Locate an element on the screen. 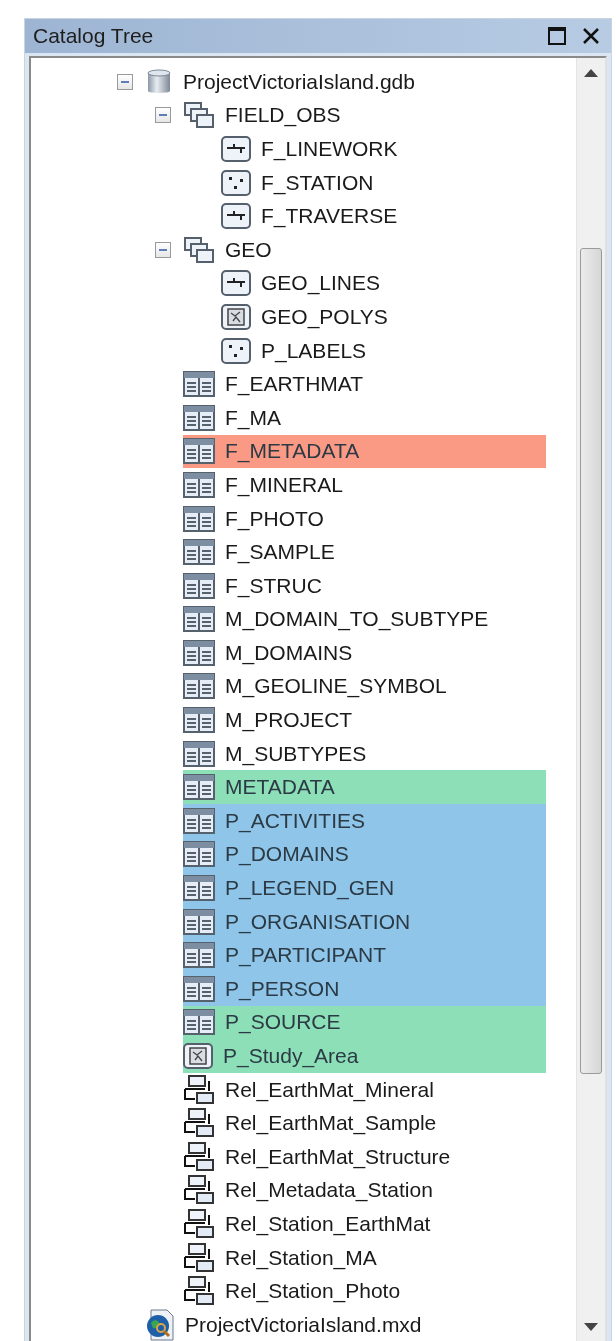 Image resolution: width=616 pixels, height=1341 pixels. tree-item: GEO is located at coordinates (364, 249).